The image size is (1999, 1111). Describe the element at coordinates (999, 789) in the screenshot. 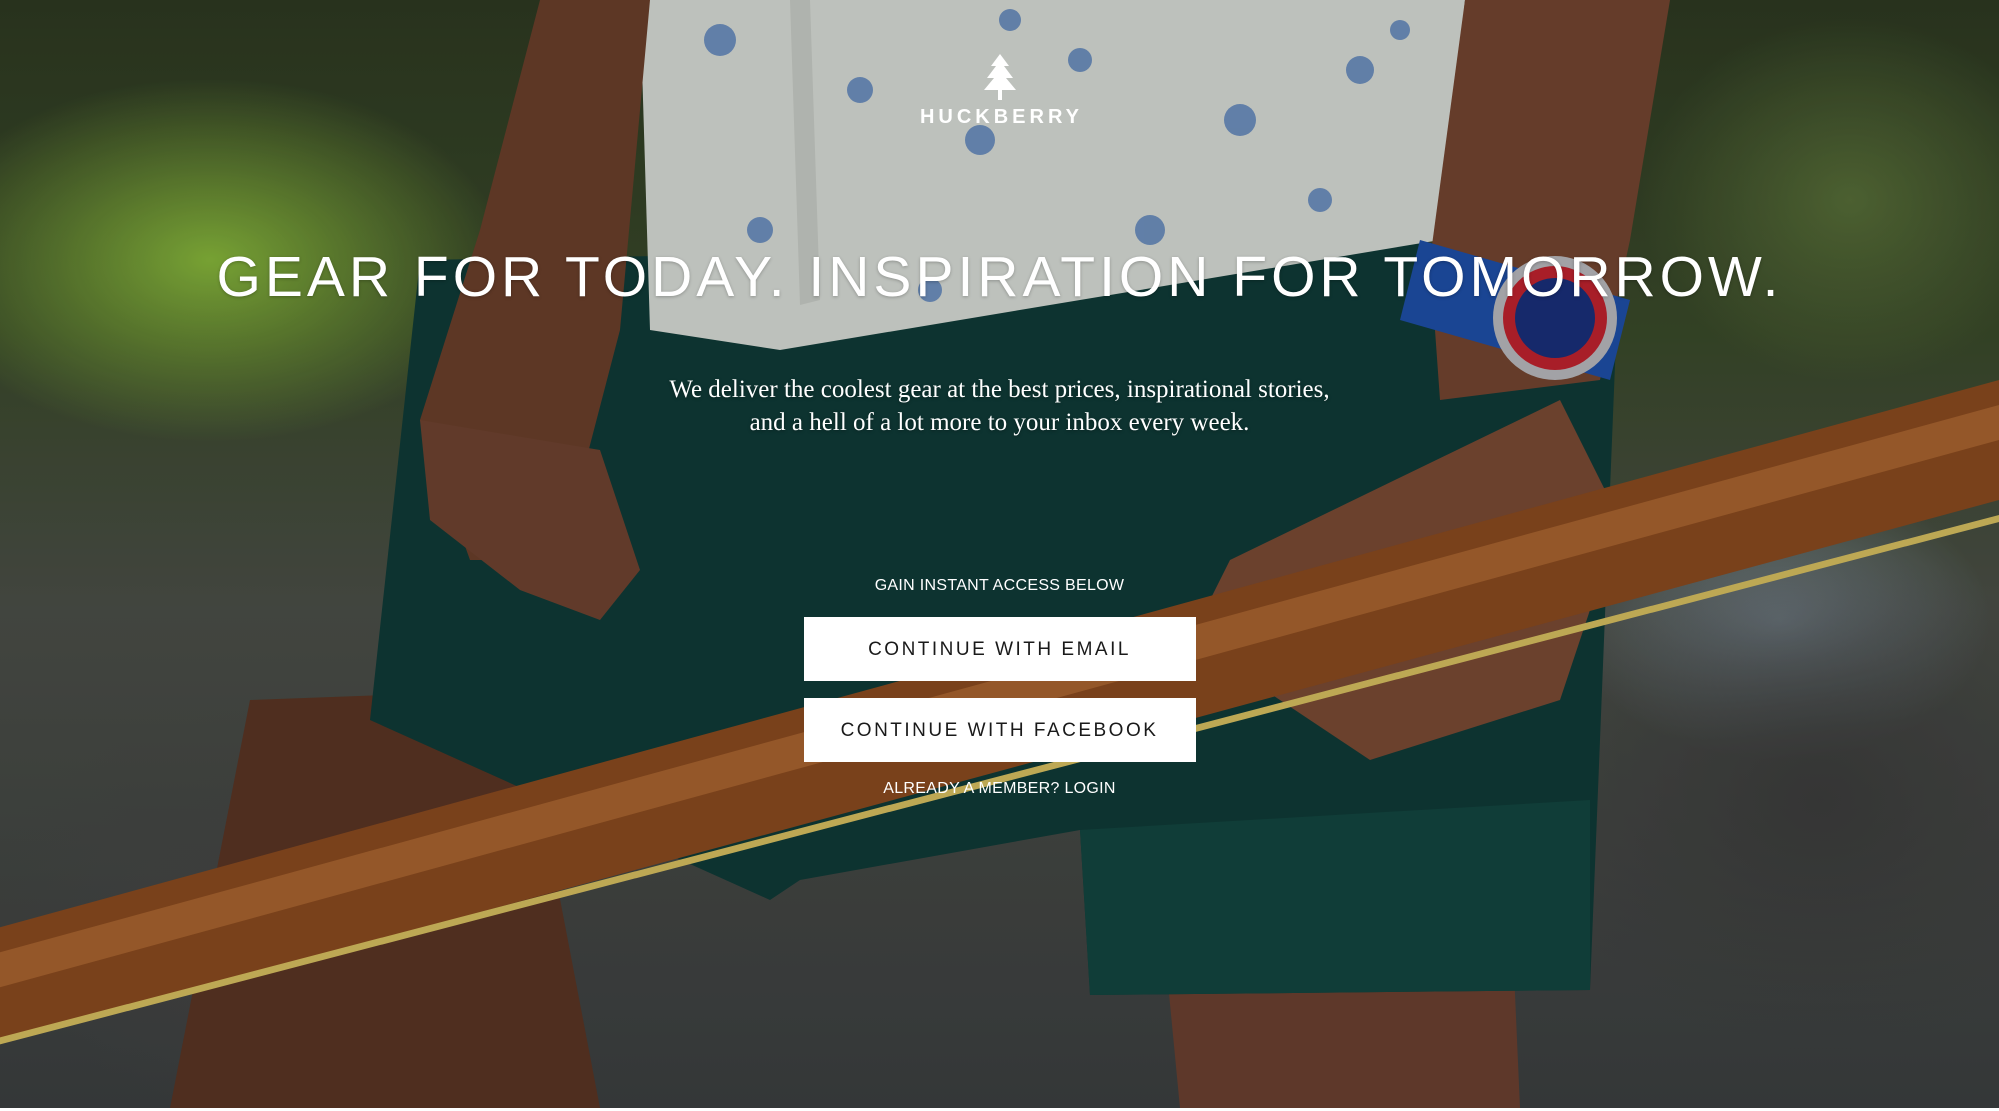

I see `login-link: ALREADY A MEMBER? LOGIN` at that location.